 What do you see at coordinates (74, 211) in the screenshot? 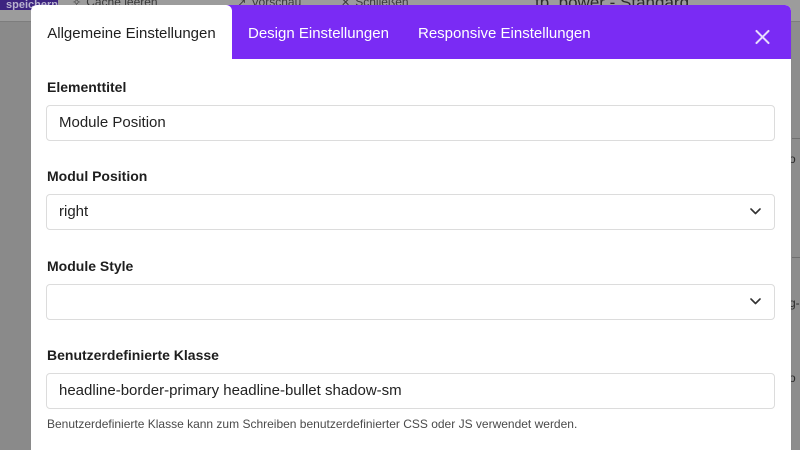
I see `module-position-value: right` at bounding box center [74, 211].